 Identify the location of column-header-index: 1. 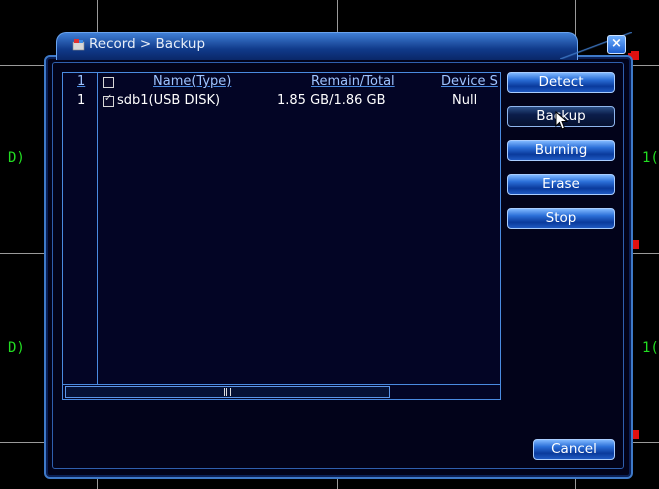
(81, 81).